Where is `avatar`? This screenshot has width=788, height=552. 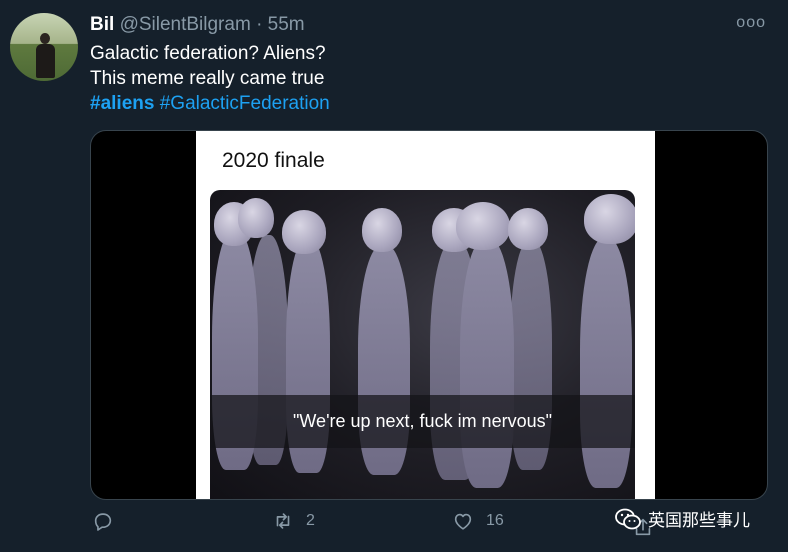
avatar is located at coordinates (44, 47).